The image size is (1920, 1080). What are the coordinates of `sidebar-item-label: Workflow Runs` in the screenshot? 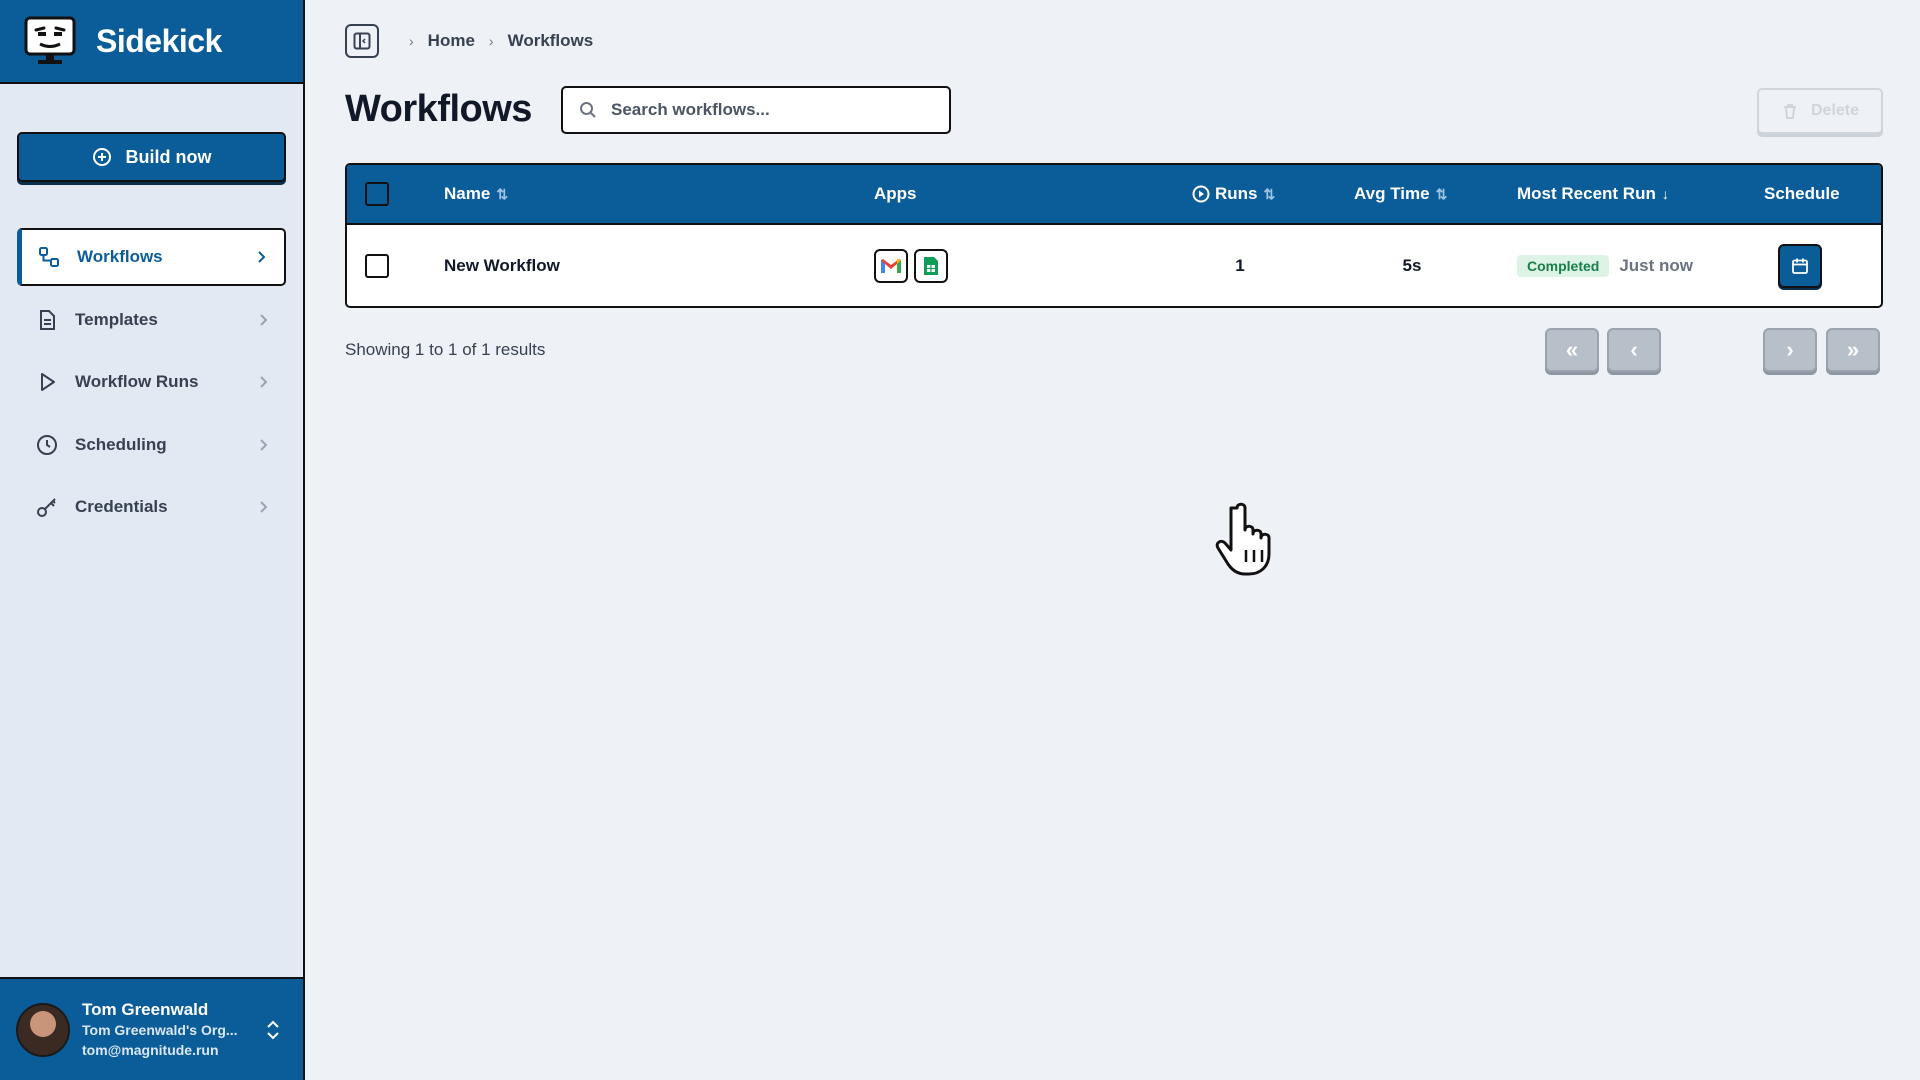 It's located at (137, 381).